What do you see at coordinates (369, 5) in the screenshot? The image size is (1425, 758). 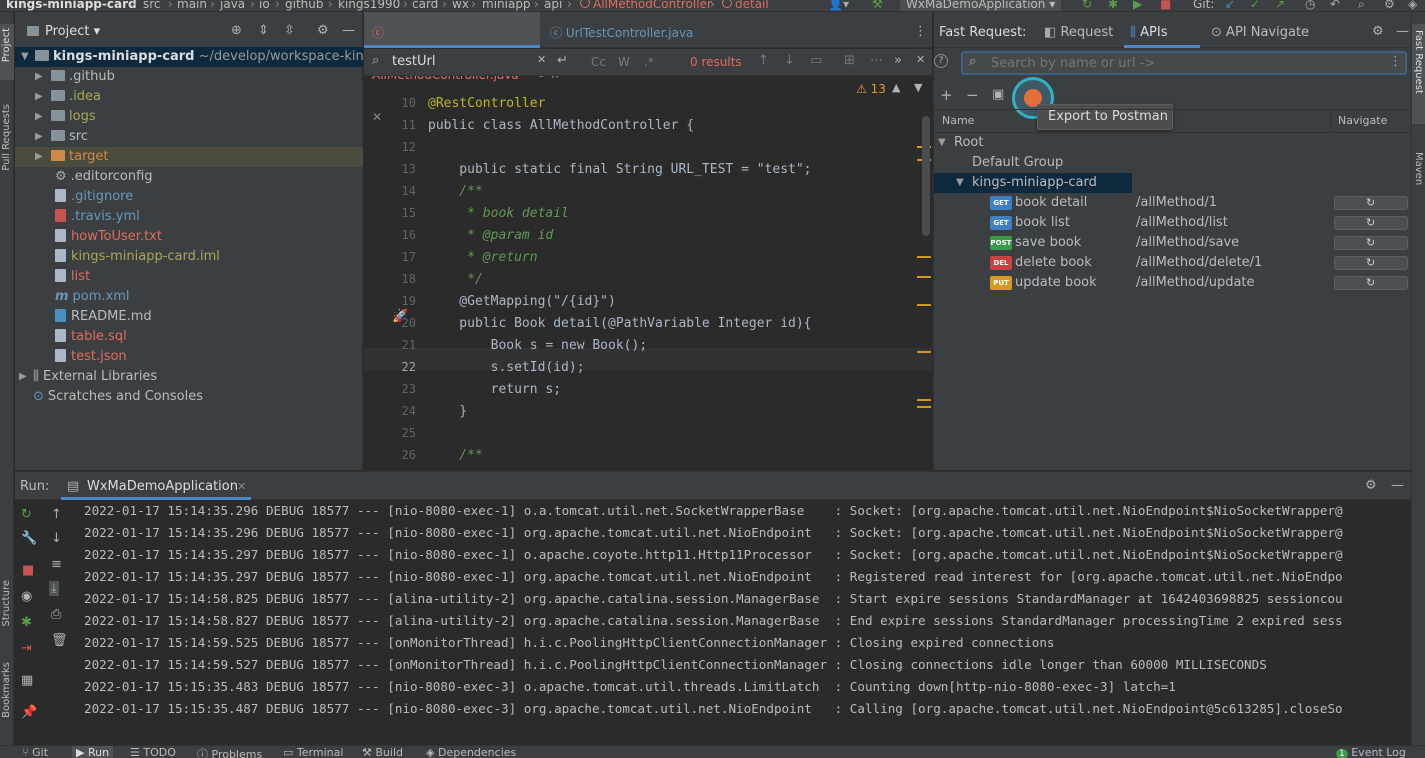 I see `breadcrumb-kings1990: kings1990` at bounding box center [369, 5].